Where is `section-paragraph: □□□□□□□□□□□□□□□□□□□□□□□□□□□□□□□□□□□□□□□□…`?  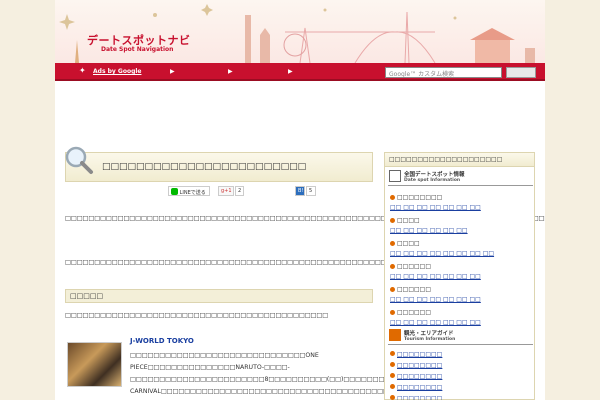 section-paragraph: □□□□□□□□□□□□□□□□□□□□□□□□□□□□□□□□□□□□□□□□… is located at coordinates (197, 315).